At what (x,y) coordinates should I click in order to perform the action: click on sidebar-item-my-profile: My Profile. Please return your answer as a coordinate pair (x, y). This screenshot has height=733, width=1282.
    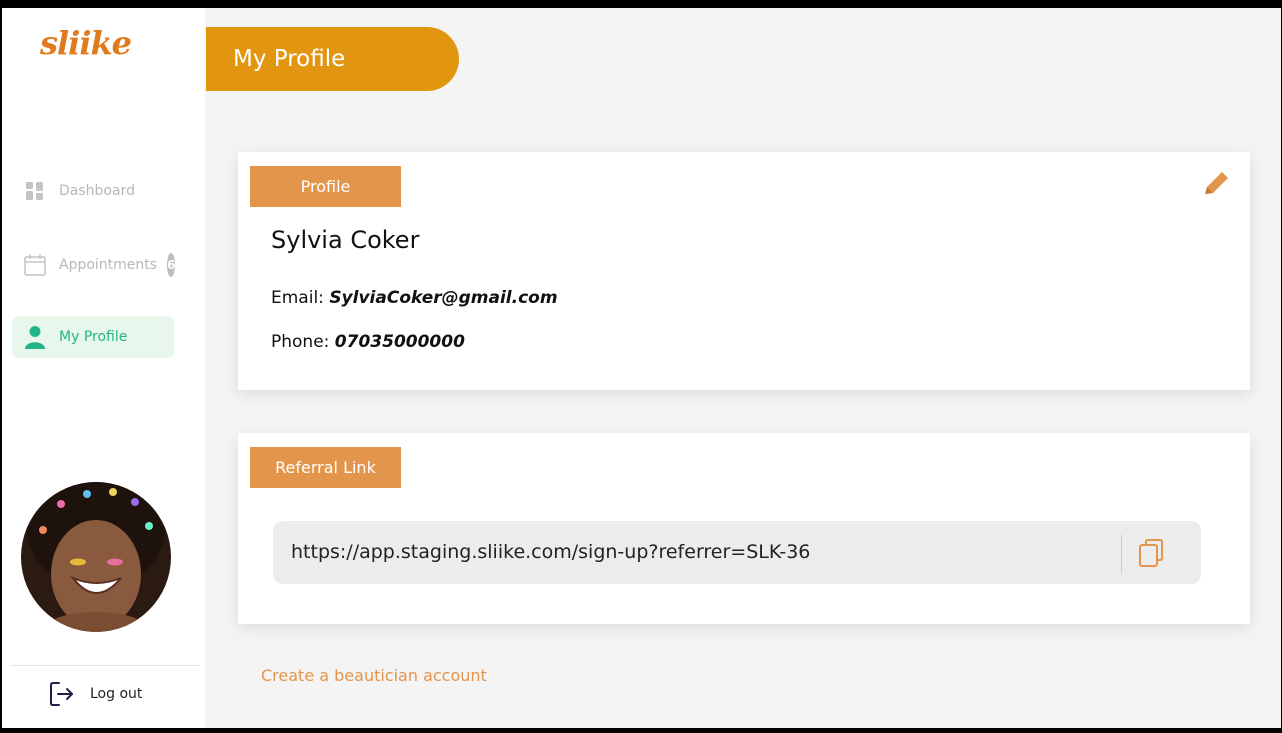
    Looking at the image, I should click on (93, 337).